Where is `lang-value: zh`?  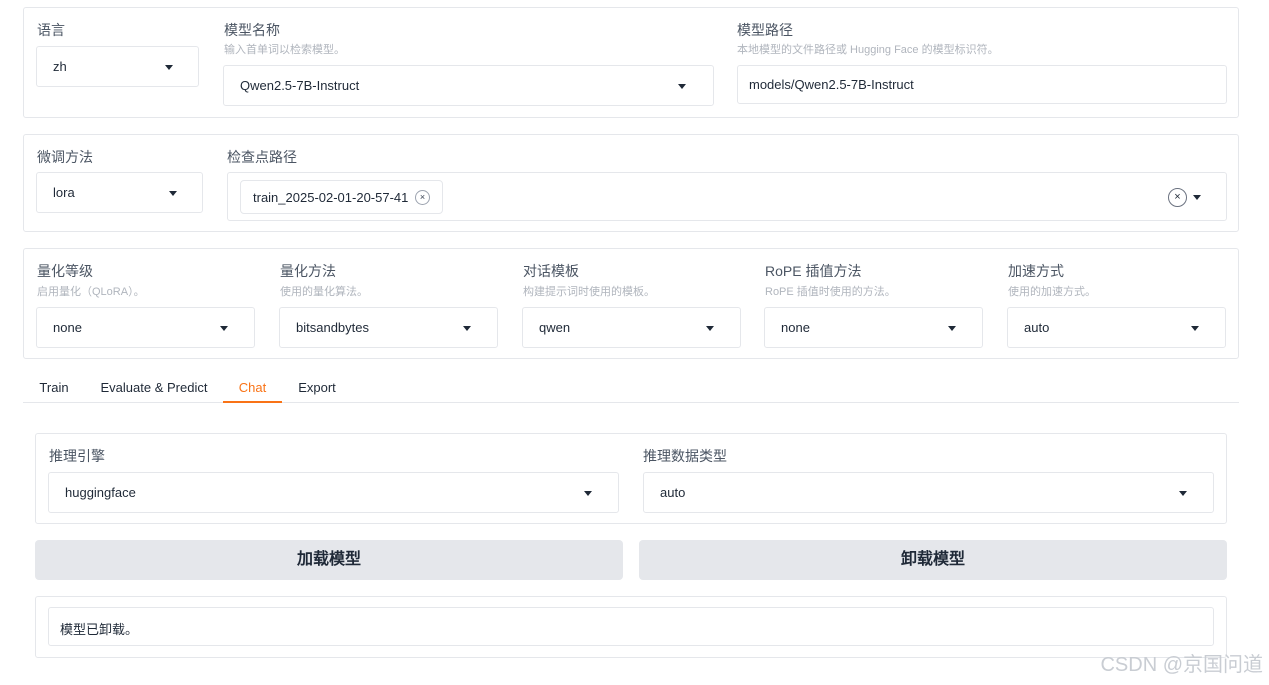
lang-value: zh is located at coordinates (60, 66).